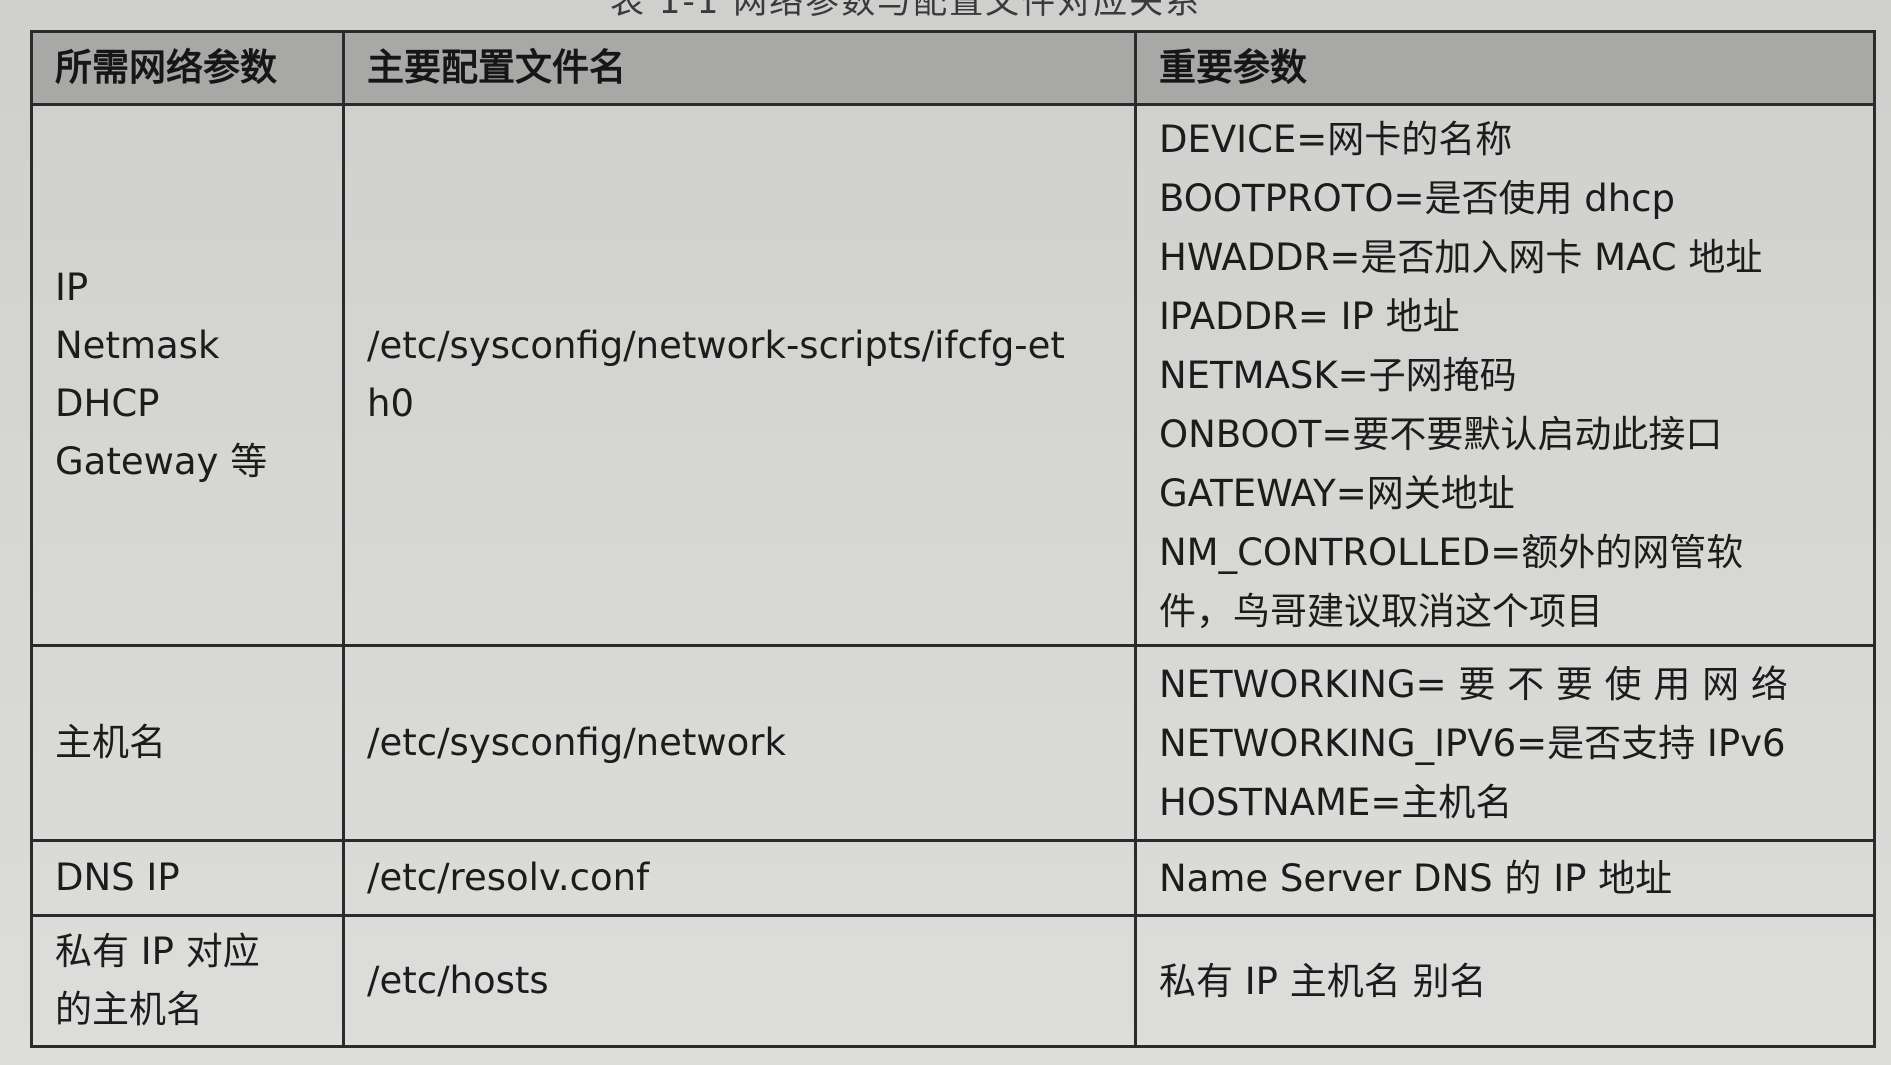 This screenshot has width=1891, height=1065. What do you see at coordinates (110, 742) in the screenshot?
I see `param-hostname: 主机名` at bounding box center [110, 742].